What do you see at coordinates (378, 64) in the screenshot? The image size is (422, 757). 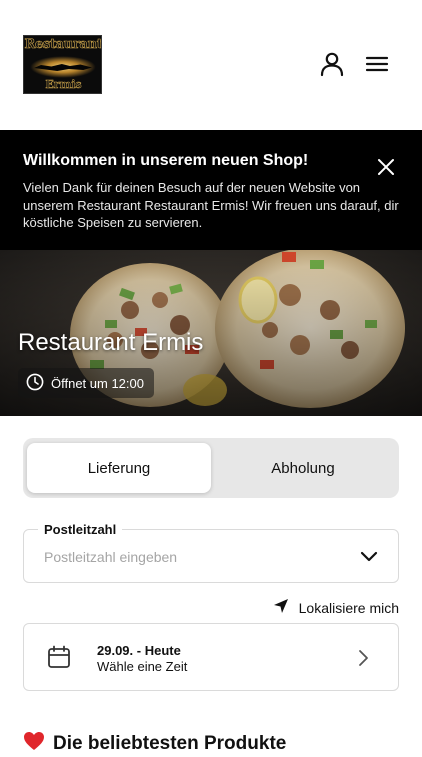 I see `hamburger-menu-icon` at bounding box center [378, 64].